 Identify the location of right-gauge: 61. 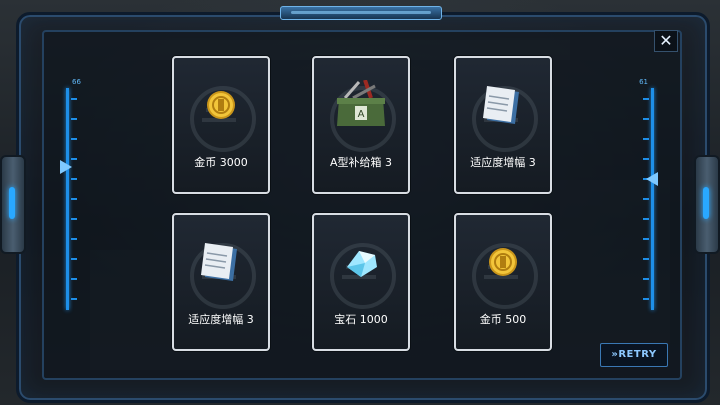
(648, 194).